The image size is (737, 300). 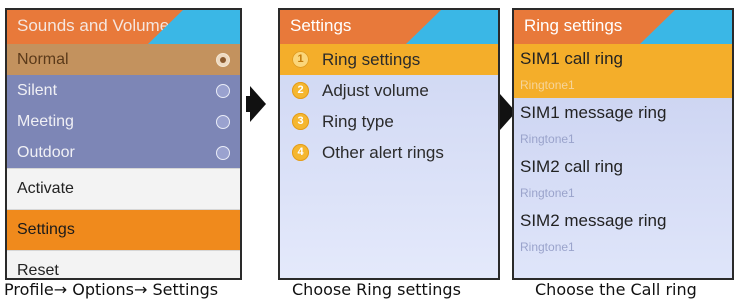 What do you see at coordinates (300, 90) in the screenshot?
I see `number-2-icon: 2` at bounding box center [300, 90].